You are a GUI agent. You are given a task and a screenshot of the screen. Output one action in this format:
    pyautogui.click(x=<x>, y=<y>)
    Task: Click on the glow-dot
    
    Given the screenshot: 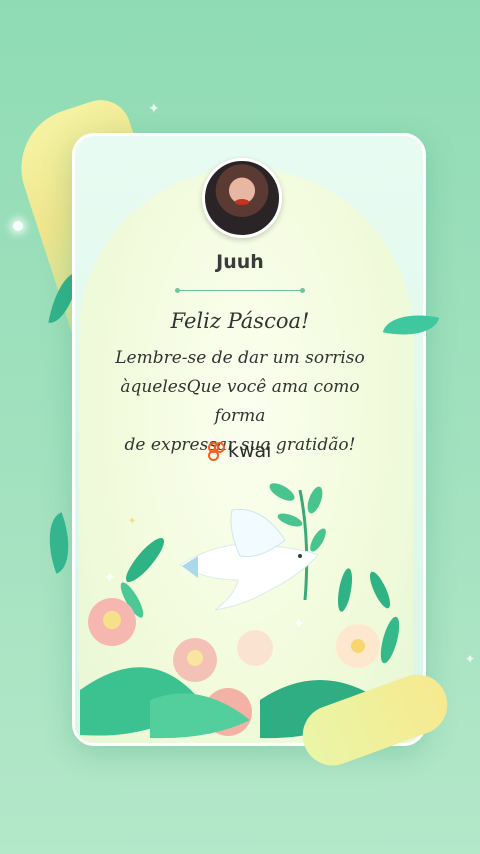 What is the action you would take?
    pyautogui.click(x=18, y=226)
    